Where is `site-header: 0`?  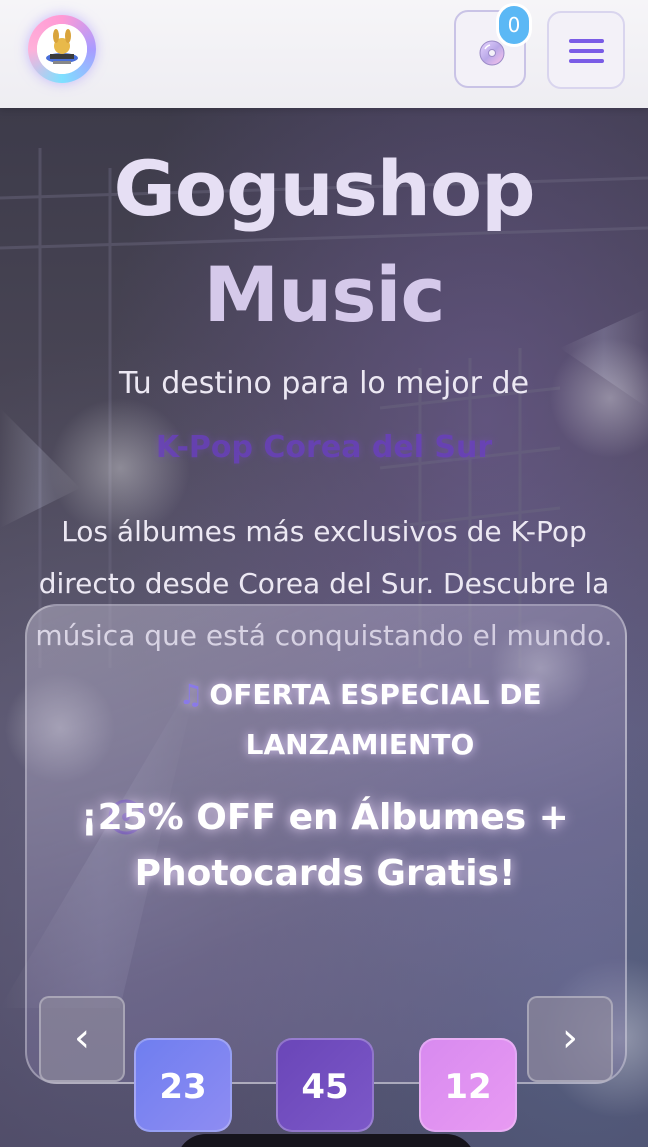
site-header: 0 is located at coordinates (324, 54).